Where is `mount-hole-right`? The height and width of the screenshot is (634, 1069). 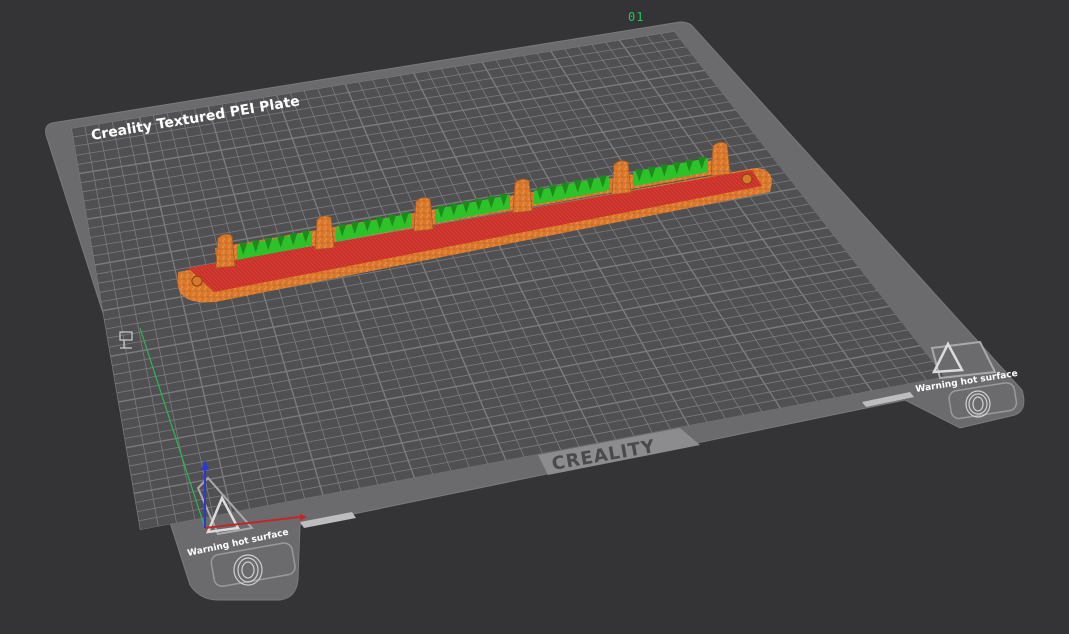 mount-hole-right is located at coordinates (747, 179).